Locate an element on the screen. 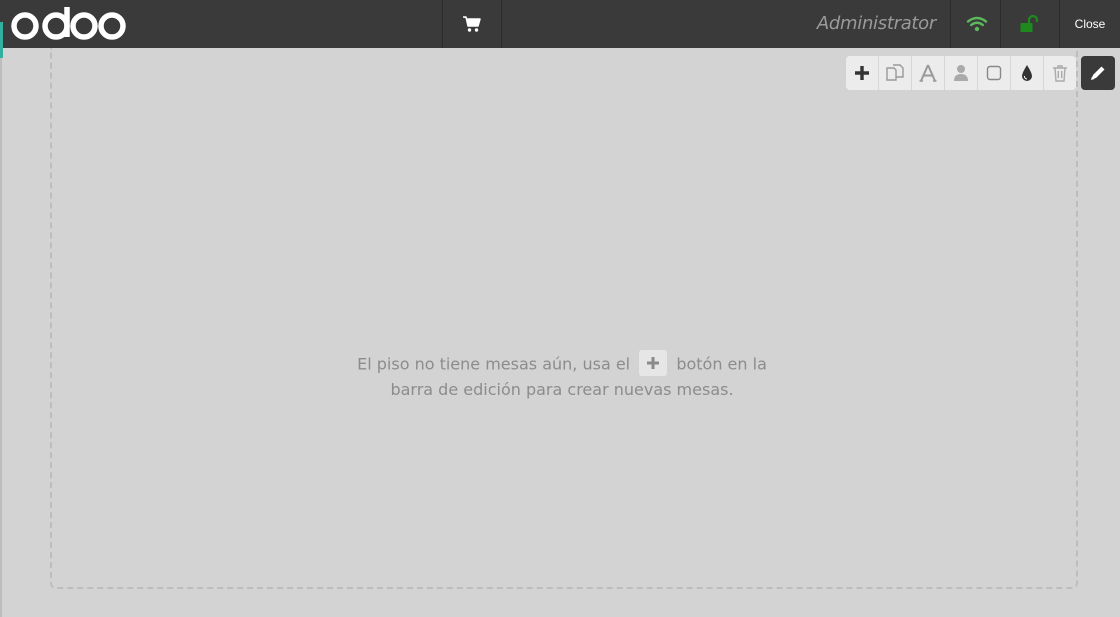 The image size is (1120, 617). table-color-button is located at coordinates (1027, 73).